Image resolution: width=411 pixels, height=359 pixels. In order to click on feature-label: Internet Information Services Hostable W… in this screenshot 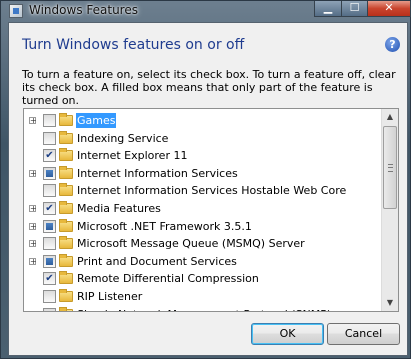, I will do `click(212, 191)`.